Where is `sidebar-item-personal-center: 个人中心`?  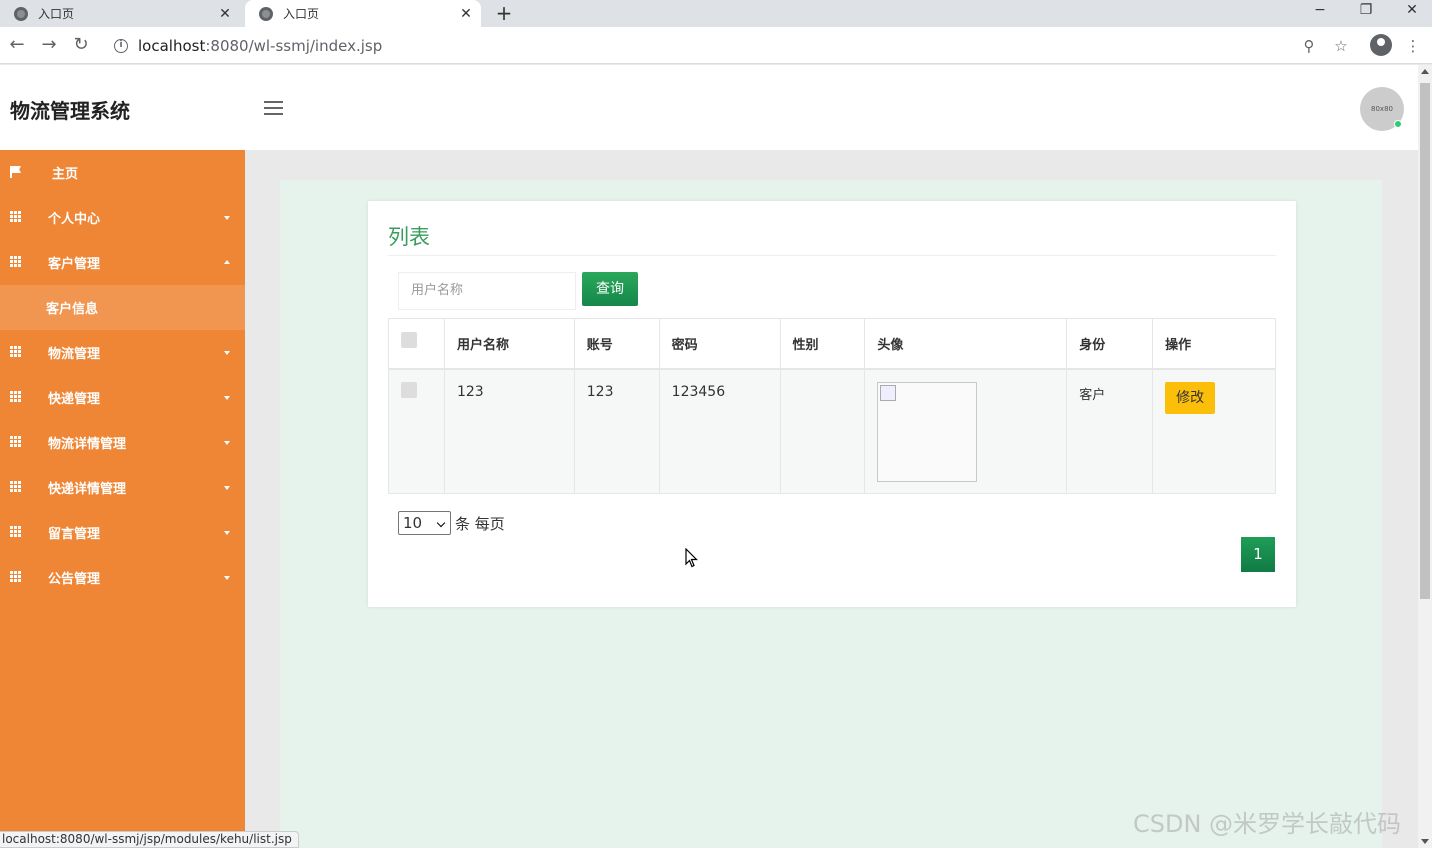 sidebar-item-personal-center: 个人中心 is located at coordinates (122, 217).